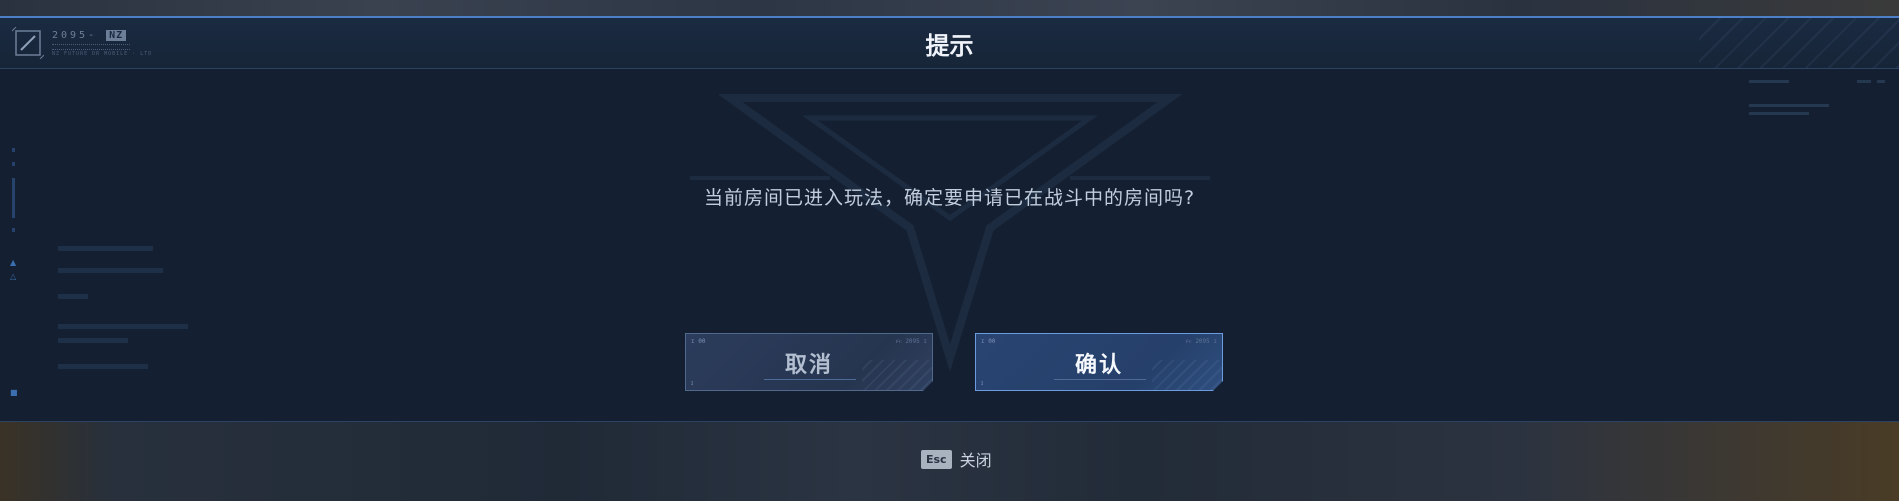 This screenshot has height=501, width=1899. Describe the element at coordinates (949, 198) in the screenshot. I see `dialog-message: 当前房间已进入玩法，确定要申请已在战斗中的房间吗?` at that location.